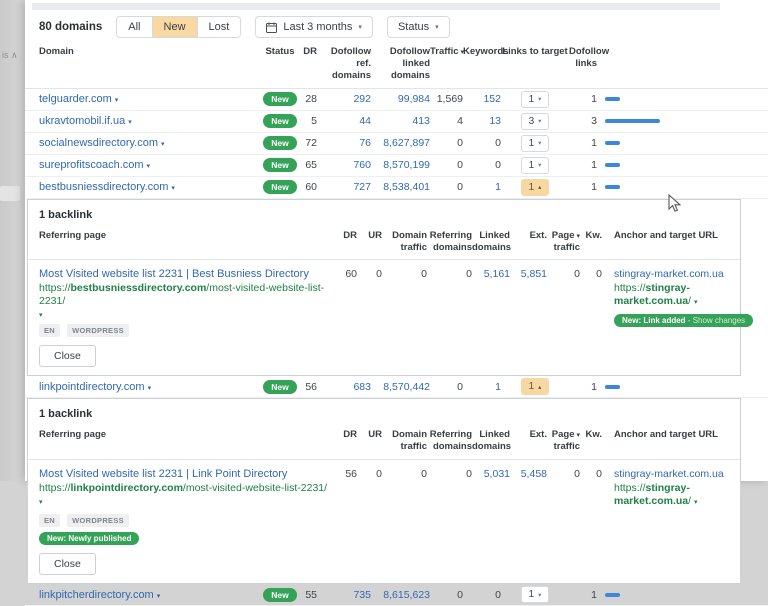 The width and height of the screenshot is (768, 606). I want to click on date-range-label: Last 3 months, so click(318, 27).